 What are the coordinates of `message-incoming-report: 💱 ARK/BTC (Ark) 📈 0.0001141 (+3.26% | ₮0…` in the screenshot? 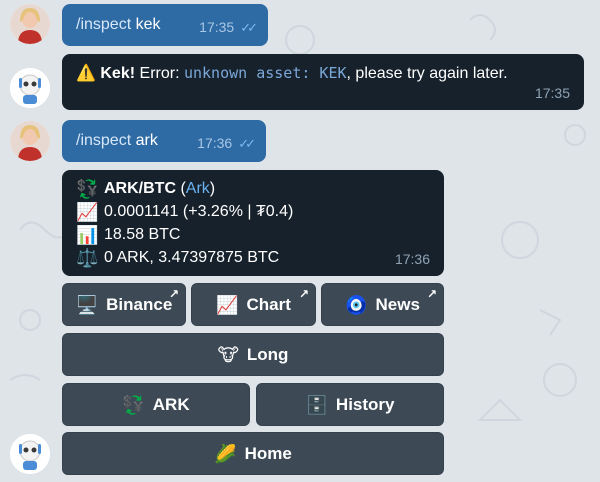 It's located at (253, 223).